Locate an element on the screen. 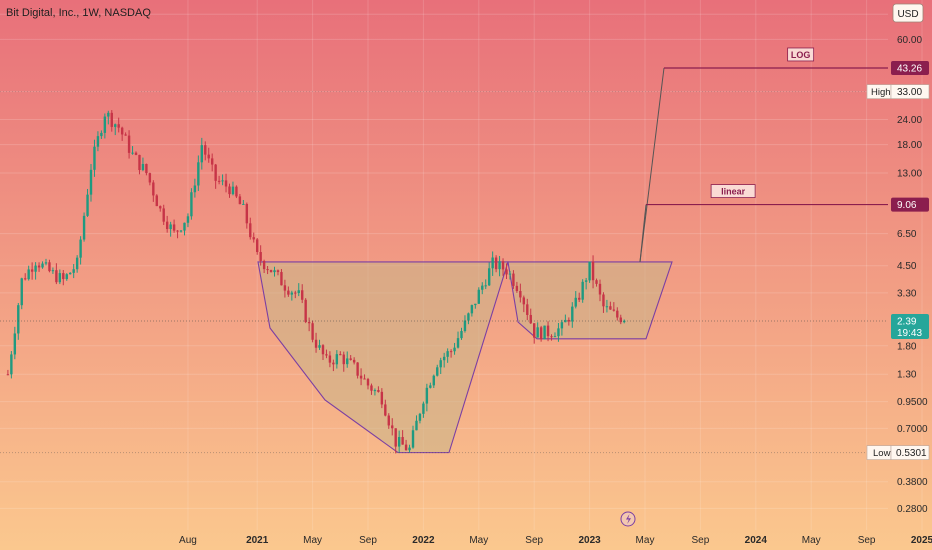 The height and width of the screenshot is (550, 932). svg-text: 9.06 is located at coordinates (907, 205).